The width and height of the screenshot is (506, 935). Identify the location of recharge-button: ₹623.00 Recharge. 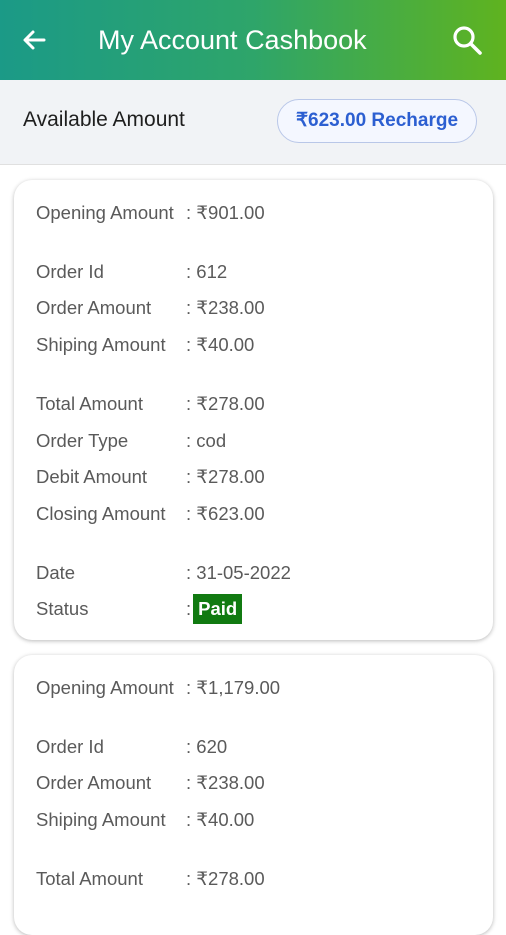
(377, 121).